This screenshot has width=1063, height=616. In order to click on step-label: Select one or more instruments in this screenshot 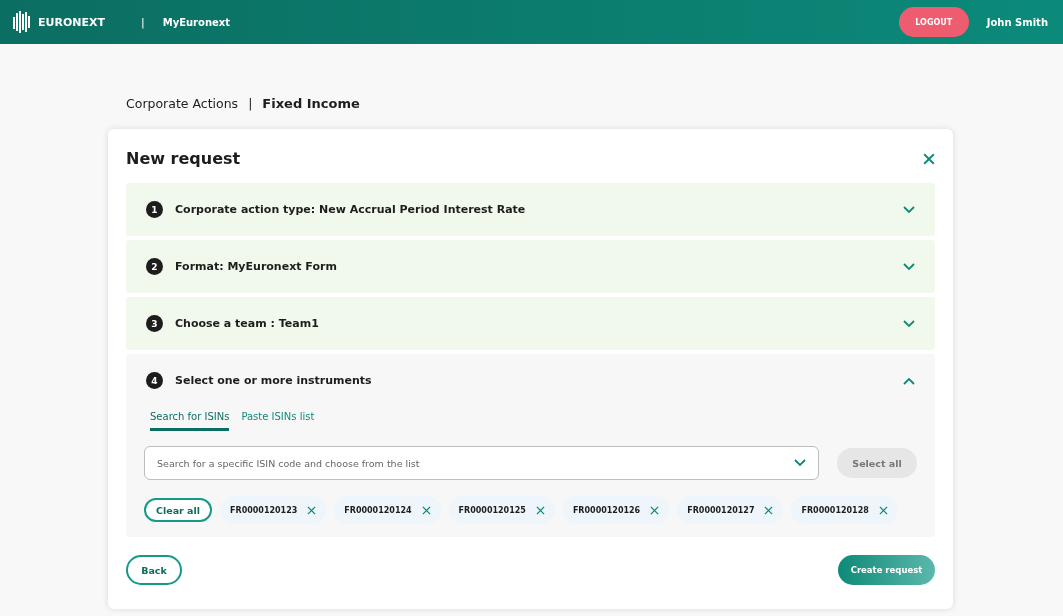, I will do `click(533, 380)`.